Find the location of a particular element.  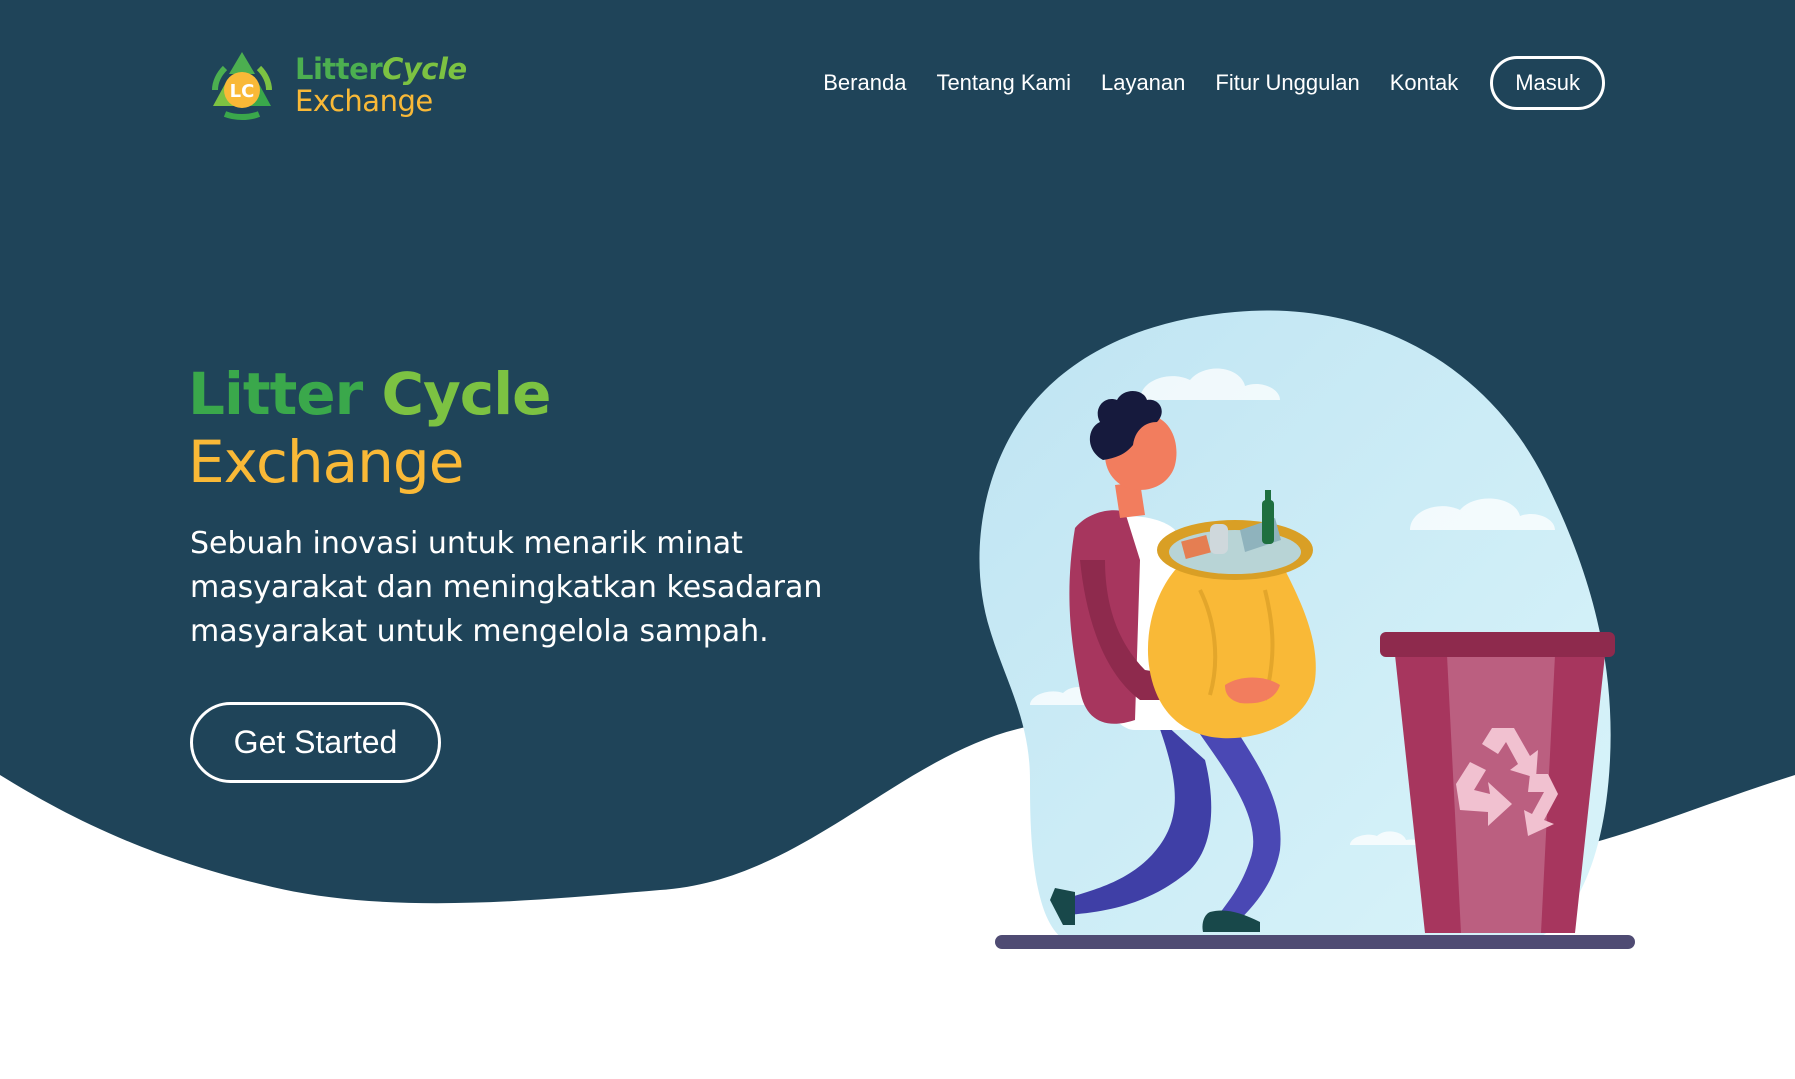

brand-name-line1: LitterCycle is located at coordinates (381, 68).